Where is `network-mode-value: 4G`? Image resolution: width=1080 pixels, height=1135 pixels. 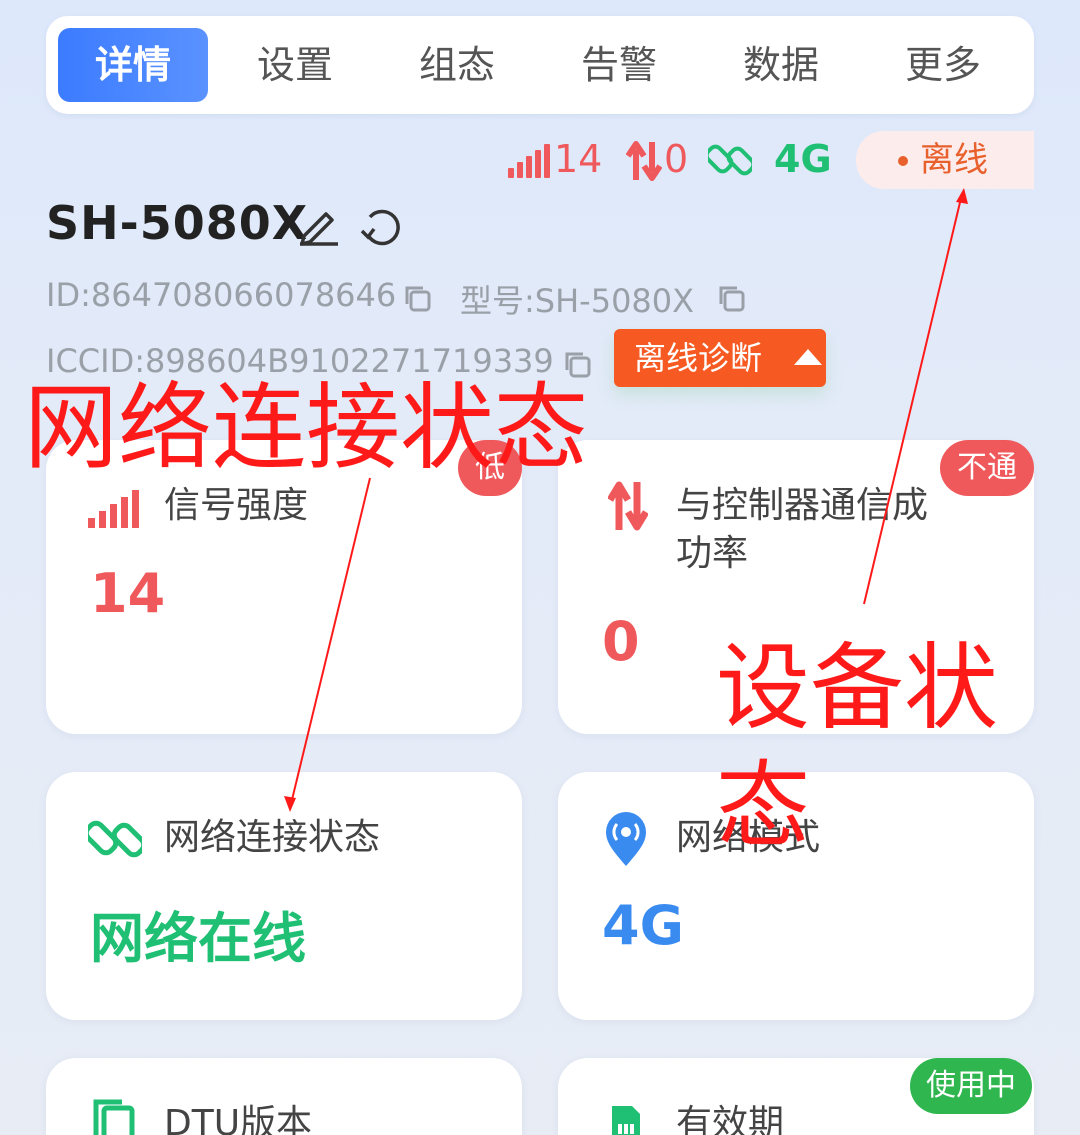 network-mode-value: 4G is located at coordinates (643, 925).